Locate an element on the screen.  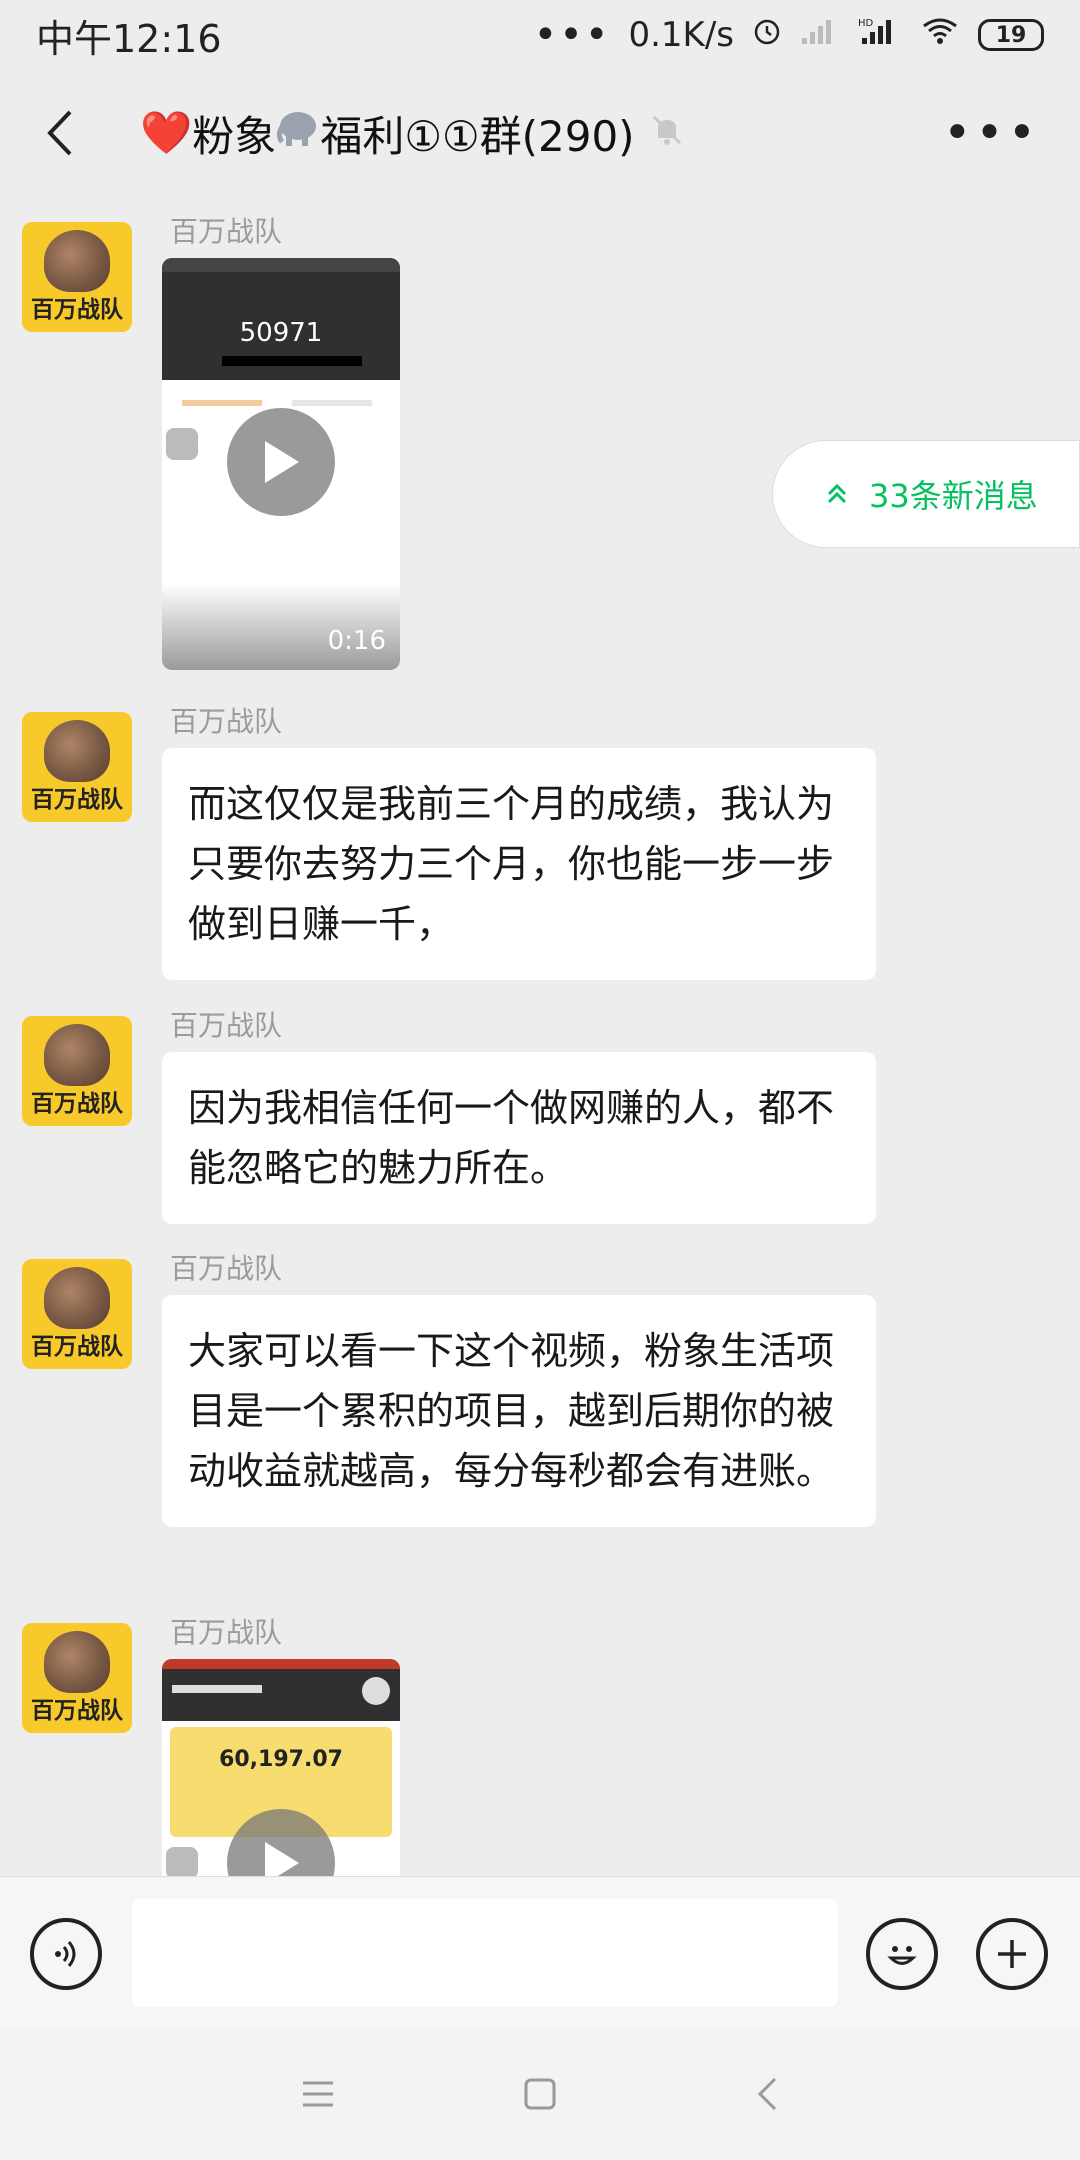
svg-text: HD is located at coordinates (866, 23).